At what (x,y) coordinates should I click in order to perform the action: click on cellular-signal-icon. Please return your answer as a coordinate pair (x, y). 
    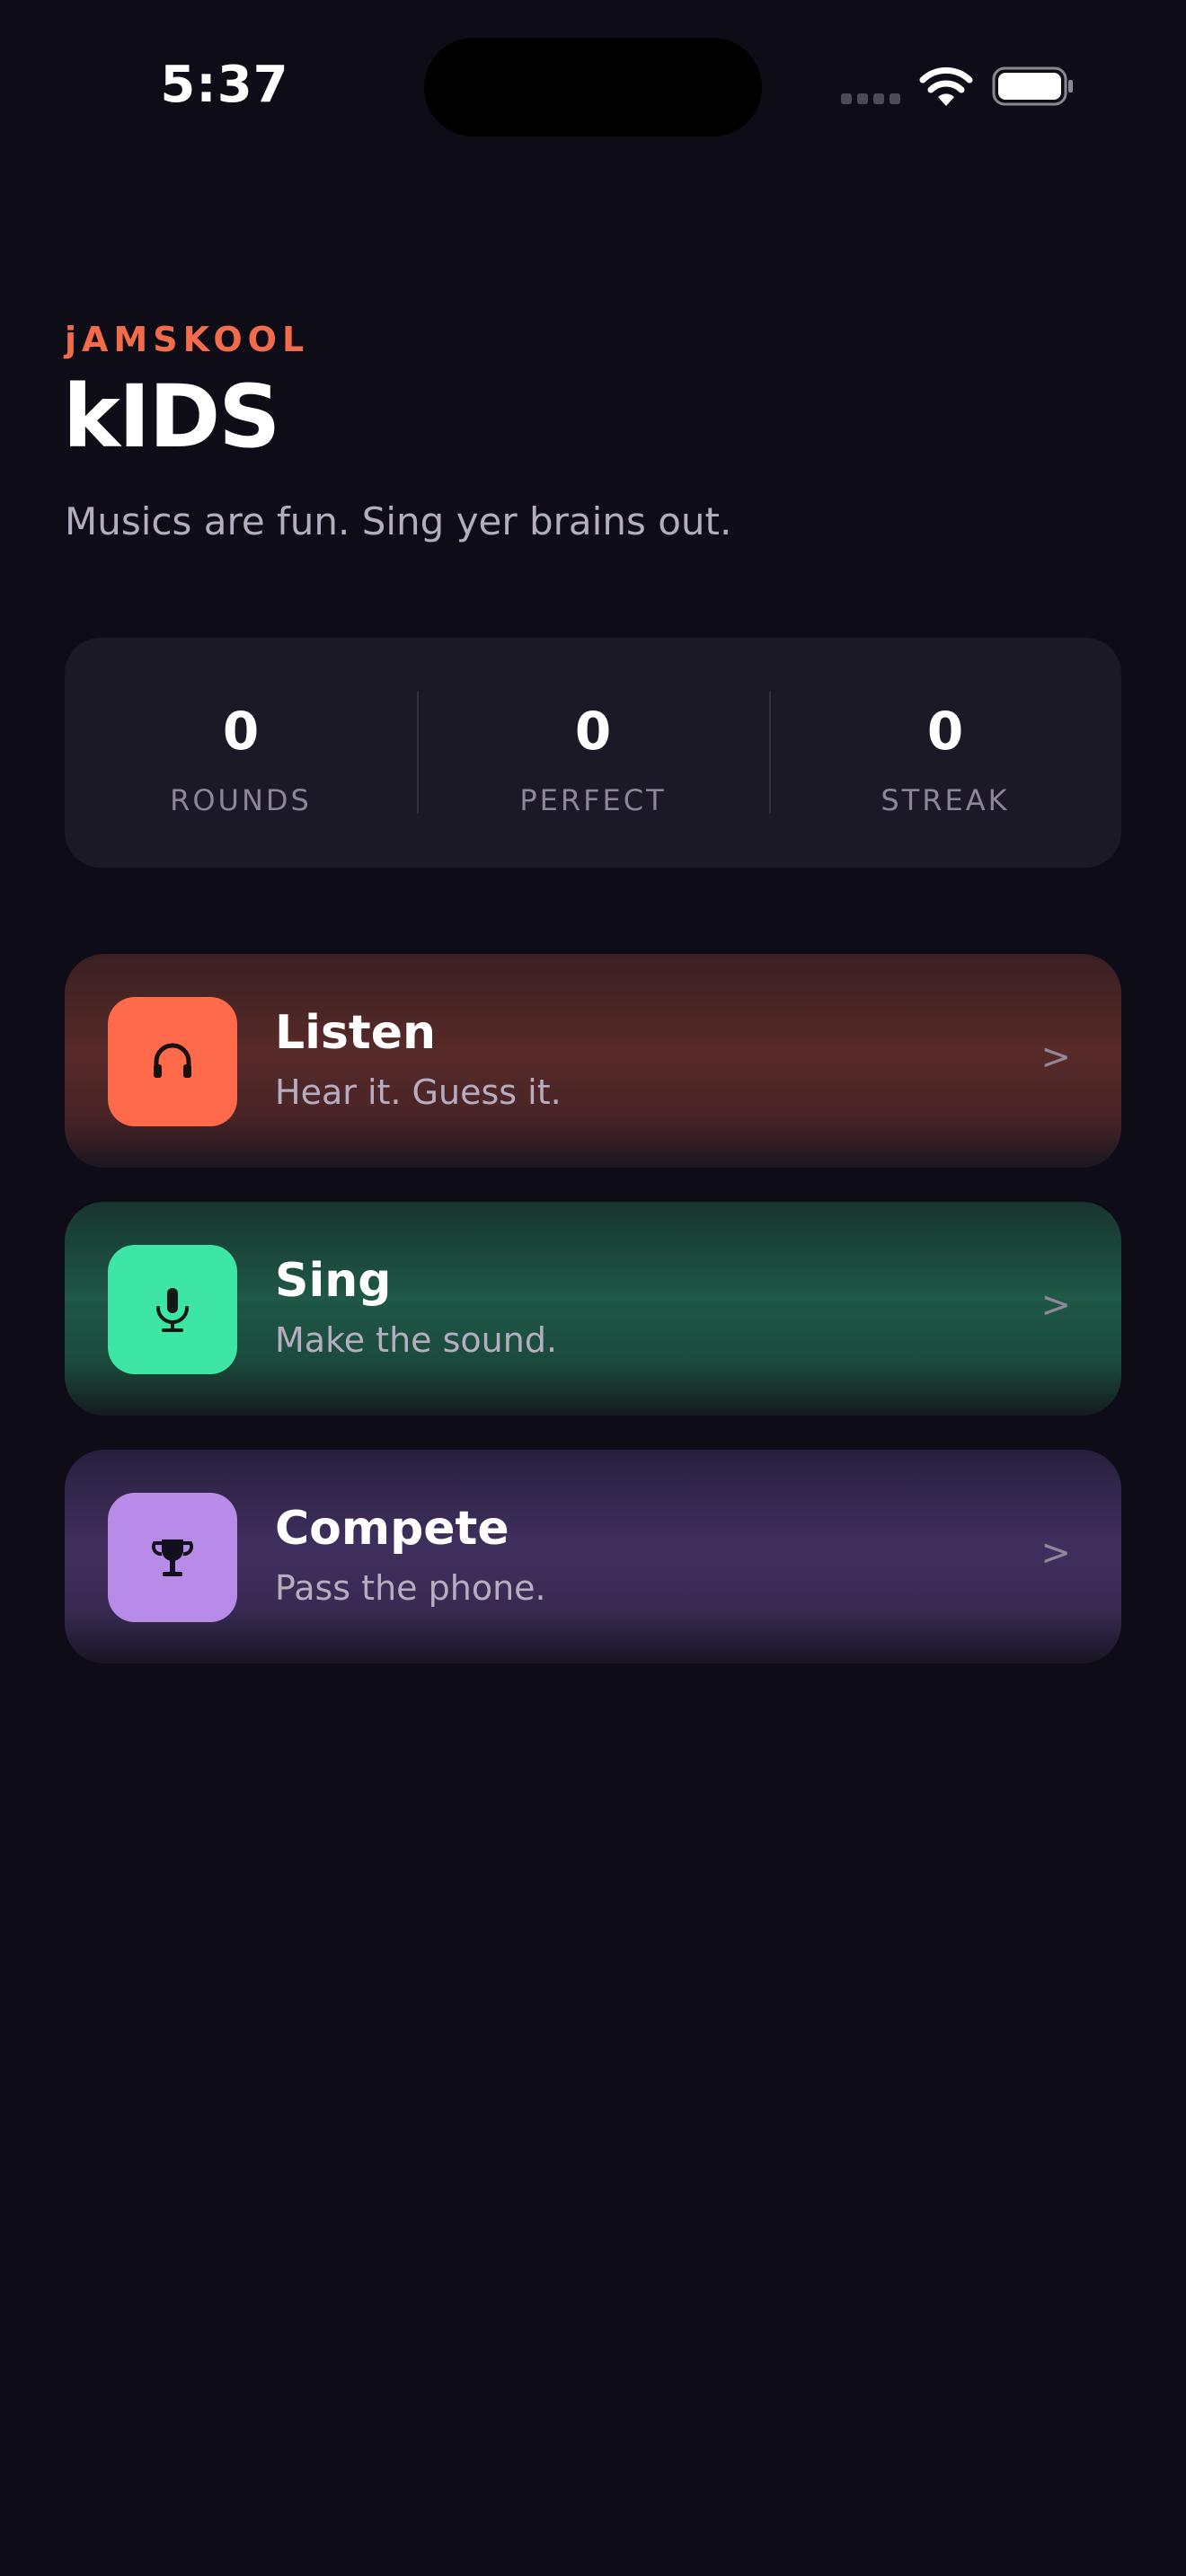
    Looking at the image, I should click on (870, 98).